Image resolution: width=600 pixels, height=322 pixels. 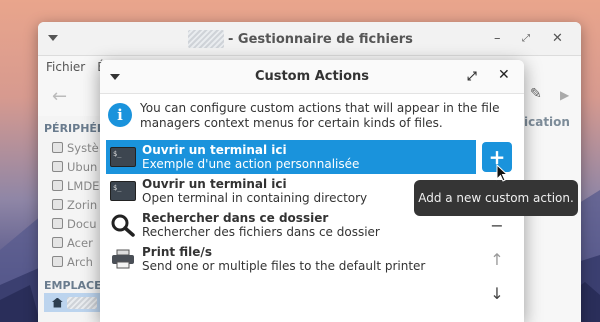 What do you see at coordinates (557, 38) in the screenshot?
I see `close-icon: ✕` at bounding box center [557, 38].